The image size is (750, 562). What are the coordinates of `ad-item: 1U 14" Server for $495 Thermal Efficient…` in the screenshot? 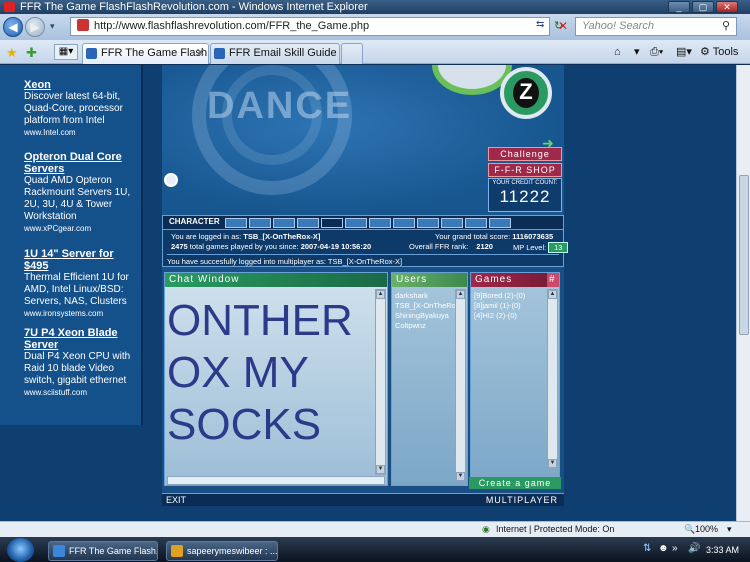 It's located at (79, 284).